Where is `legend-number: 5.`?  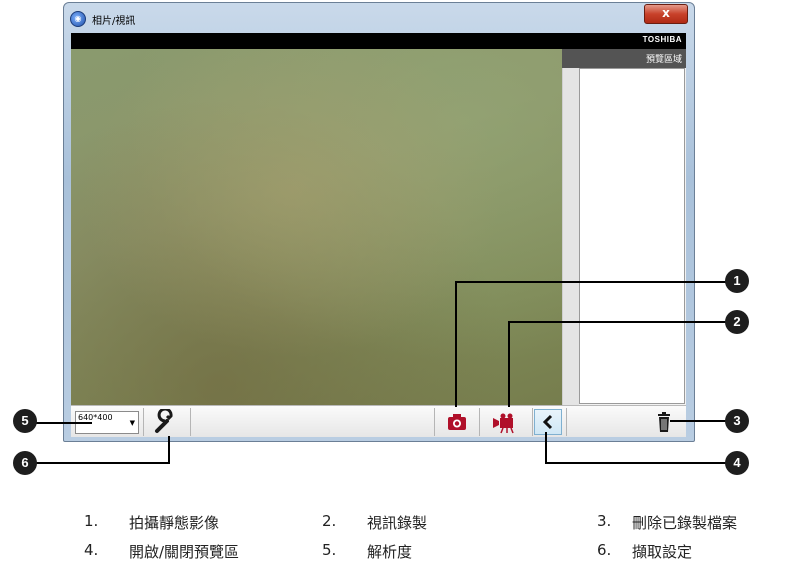 legend-number: 5. is located at coordinates (329, 550).